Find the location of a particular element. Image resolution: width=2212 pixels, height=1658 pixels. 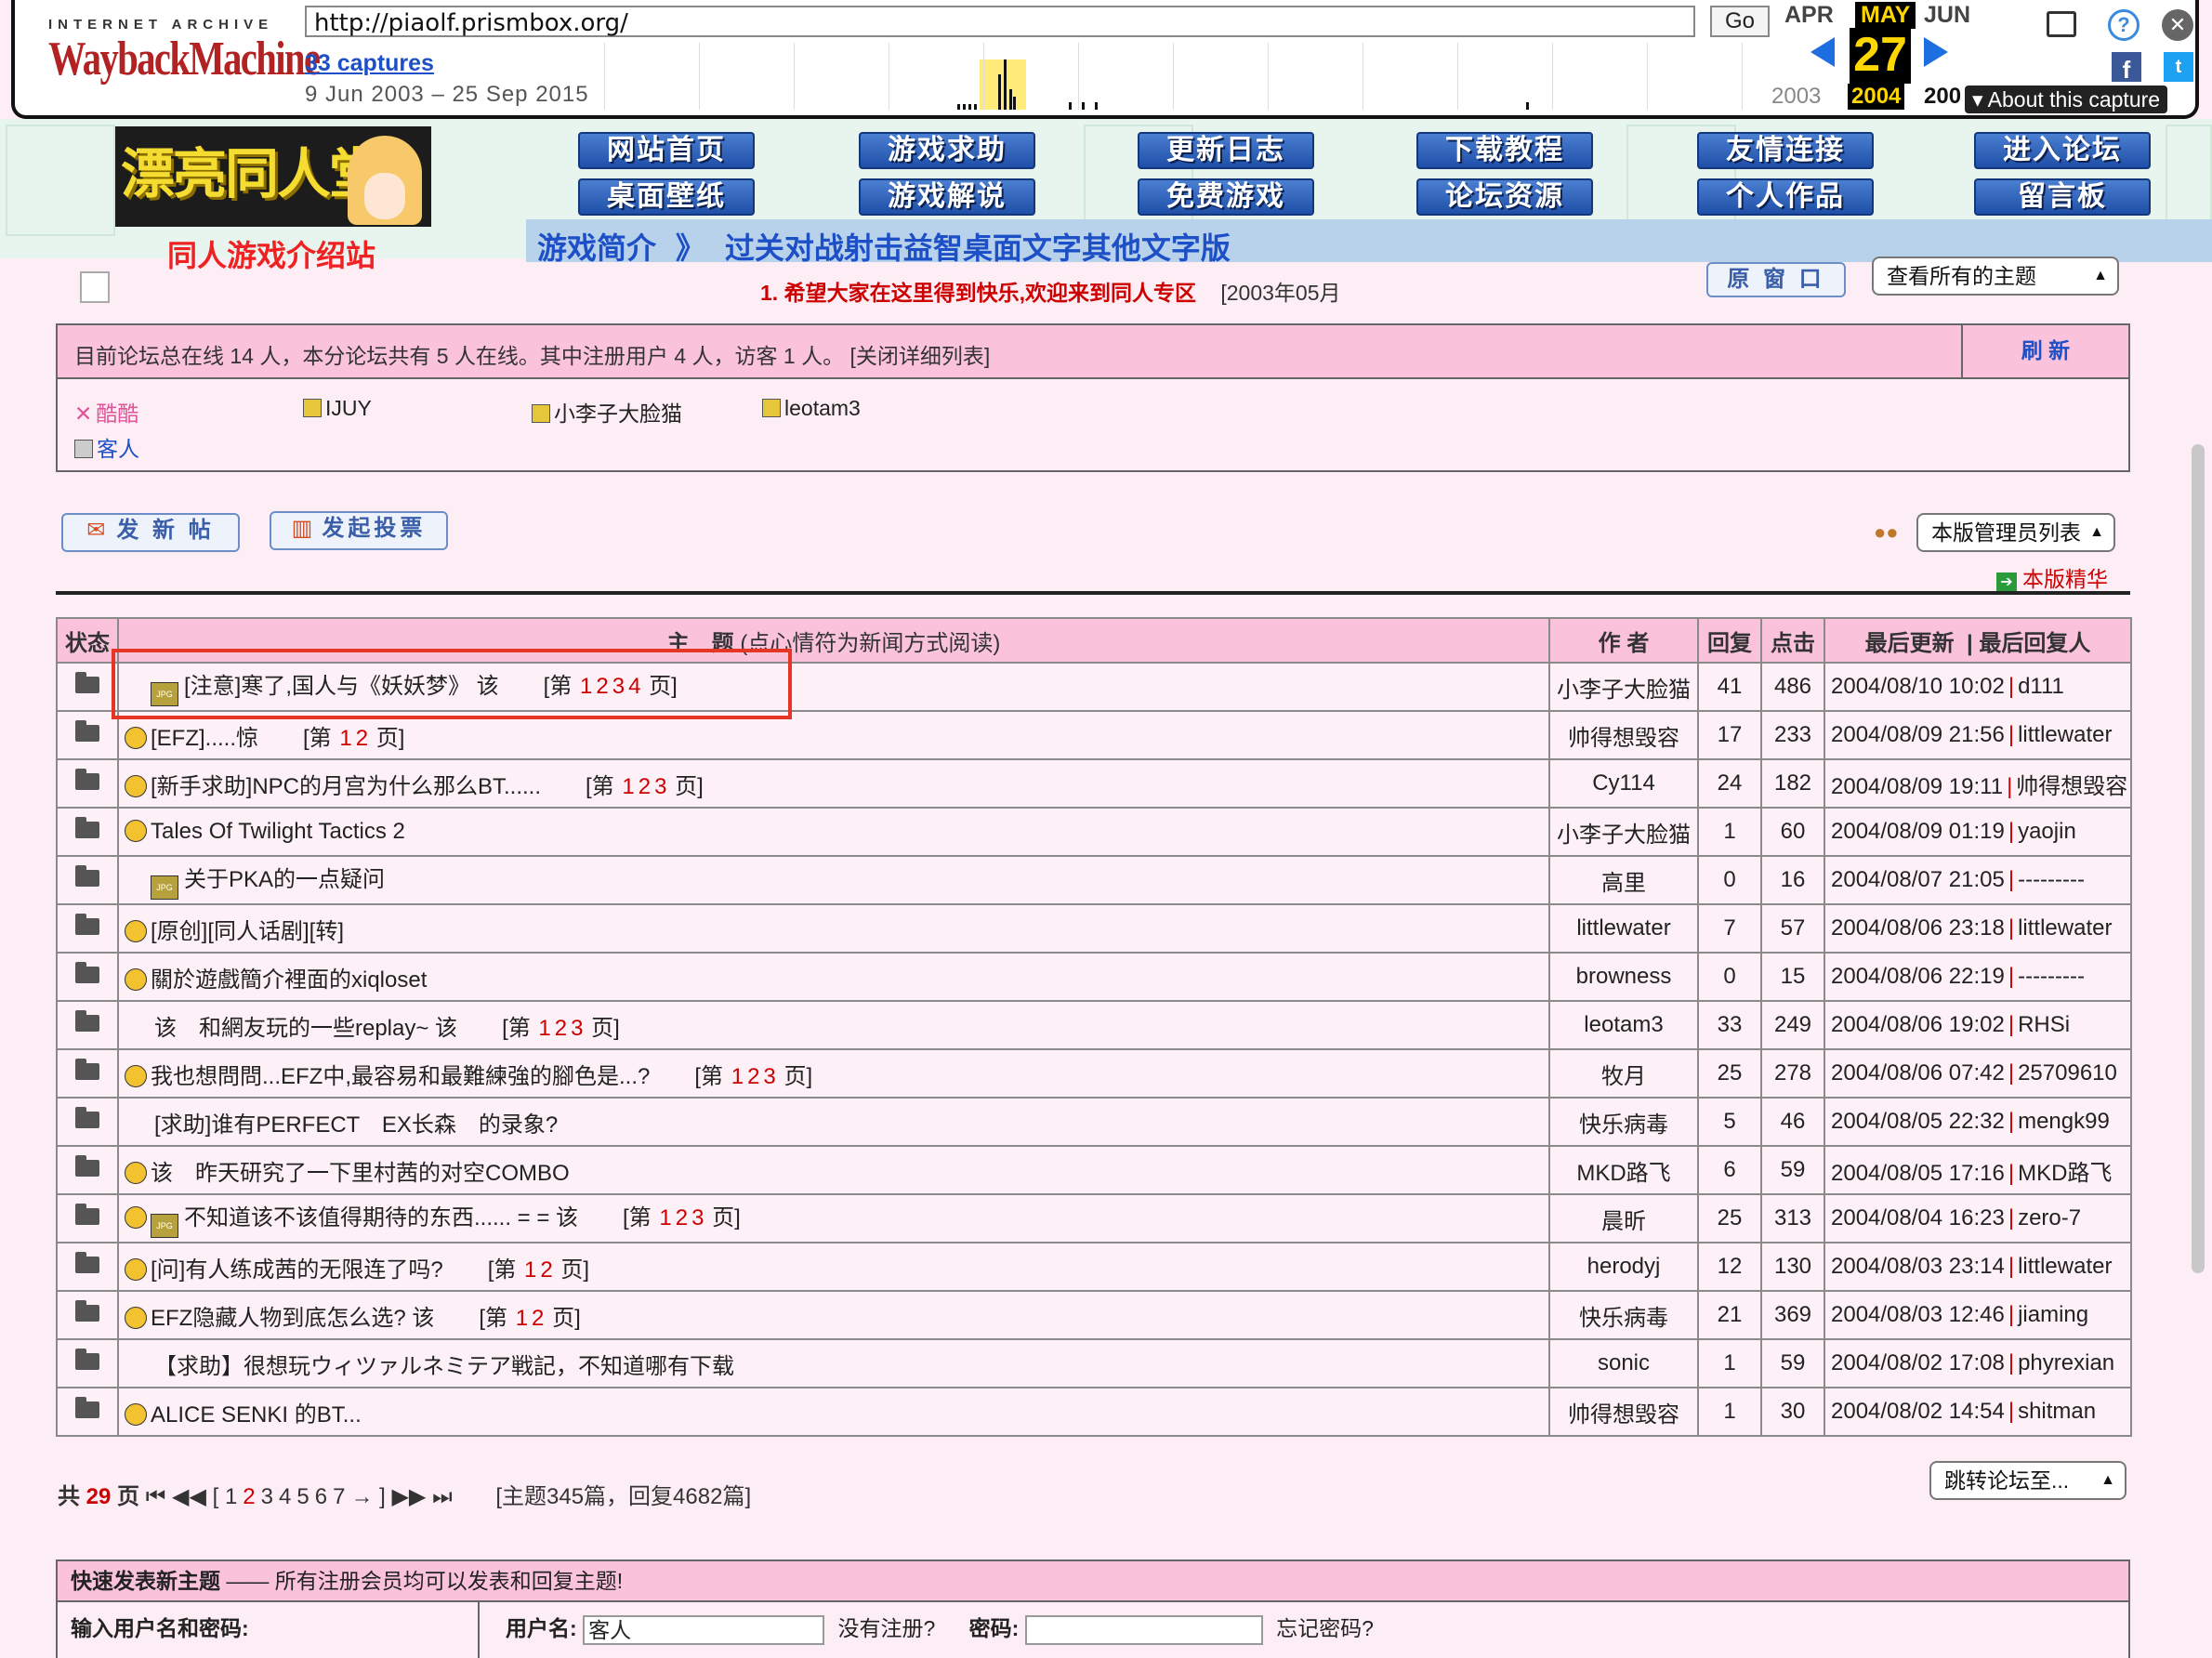

page-number-link: 3 is located at coordinates (267, 1496).